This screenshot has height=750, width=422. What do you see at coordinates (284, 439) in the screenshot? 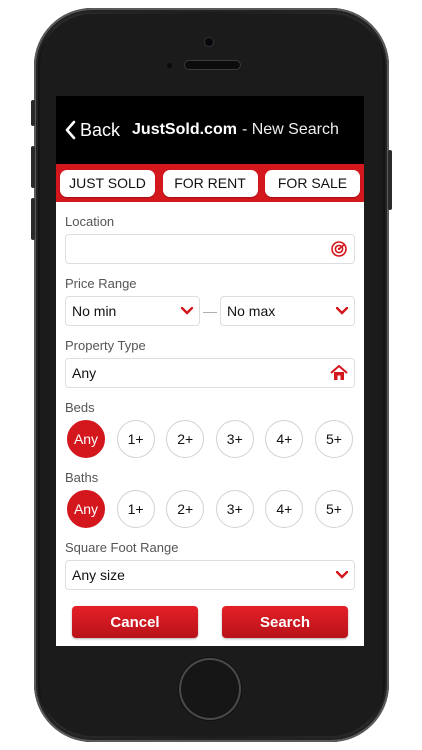
I see `beds-option-4: 4+` at bounding box center [284, 439].